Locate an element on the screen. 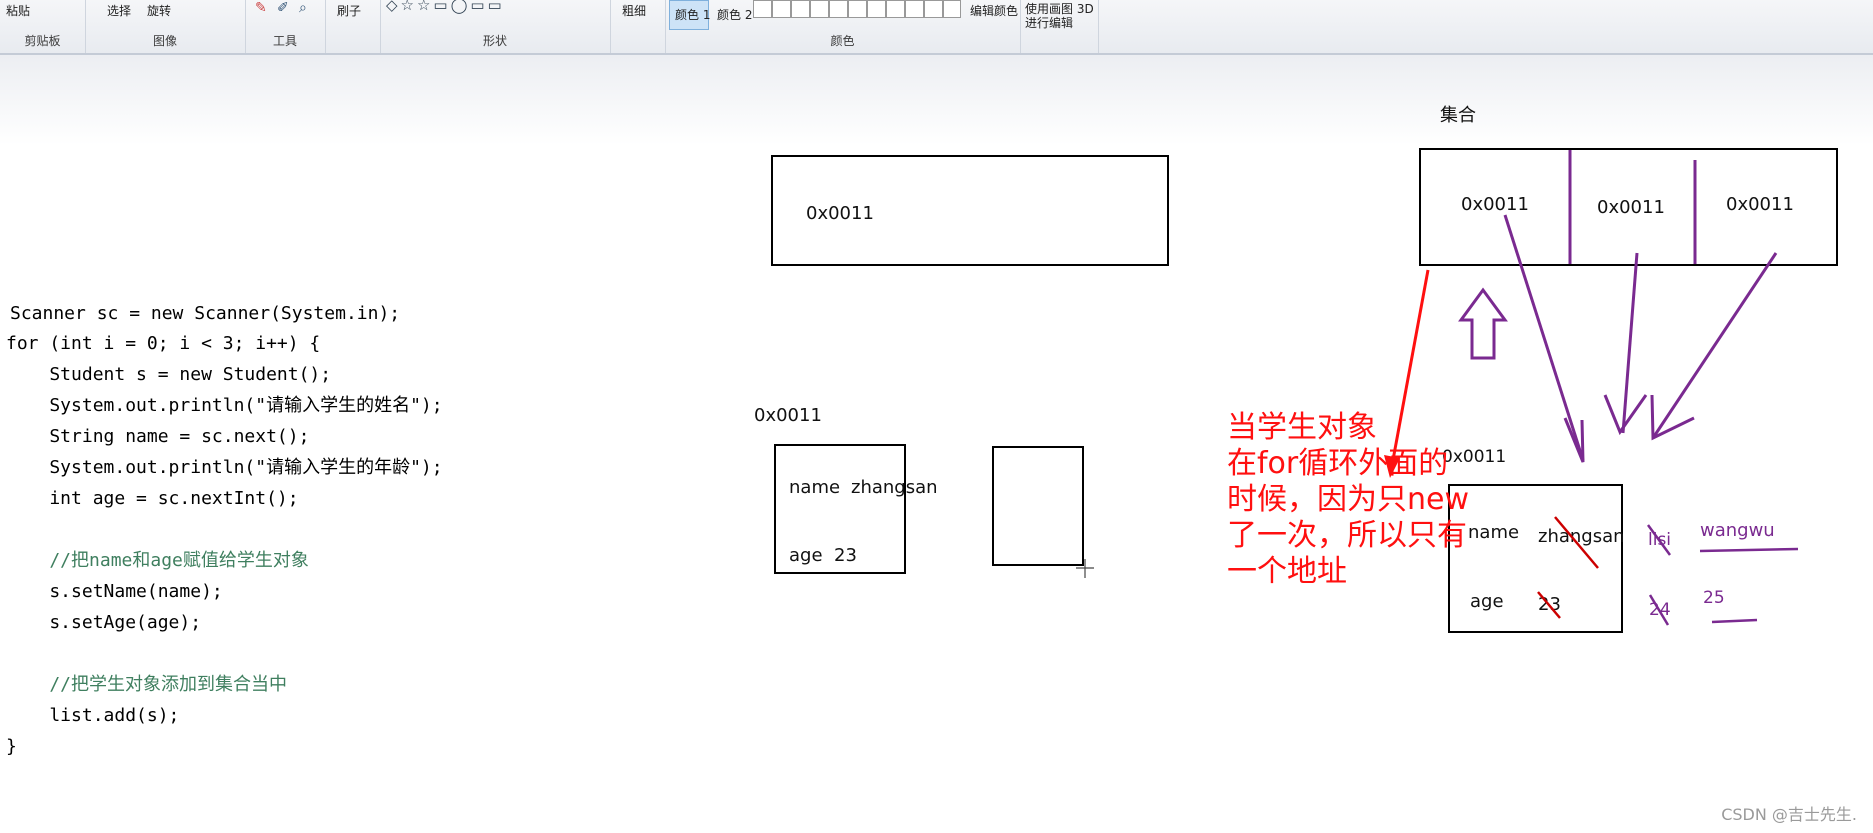 This screenshot has width=1873, height=833. pointer-arrow-1-head is located at coordinates (1574, 440).